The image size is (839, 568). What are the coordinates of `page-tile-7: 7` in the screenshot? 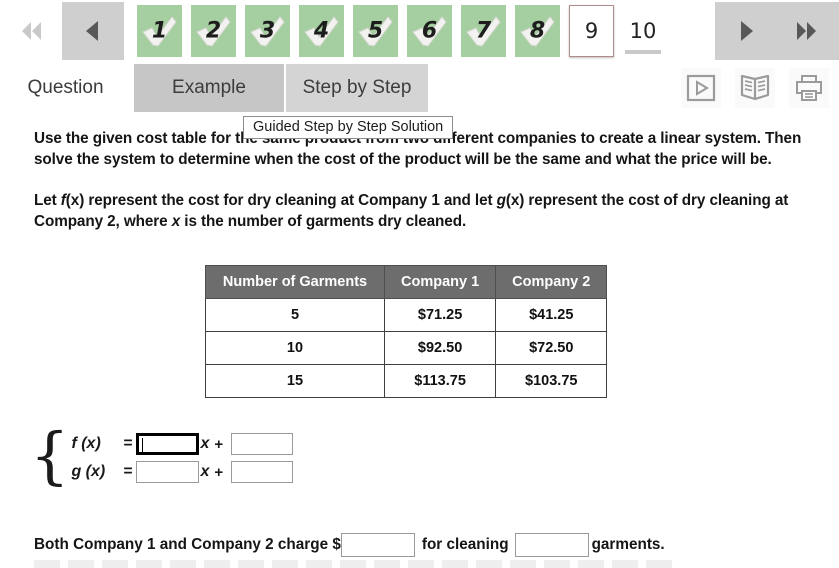 It's located at (483, 31).